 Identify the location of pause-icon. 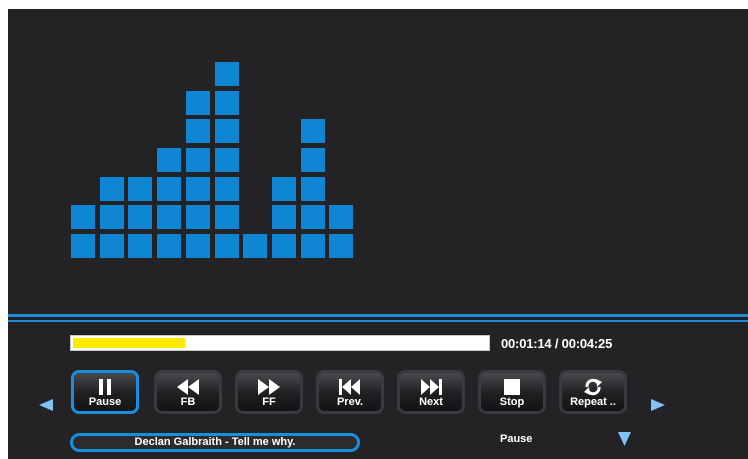
(105, 387).